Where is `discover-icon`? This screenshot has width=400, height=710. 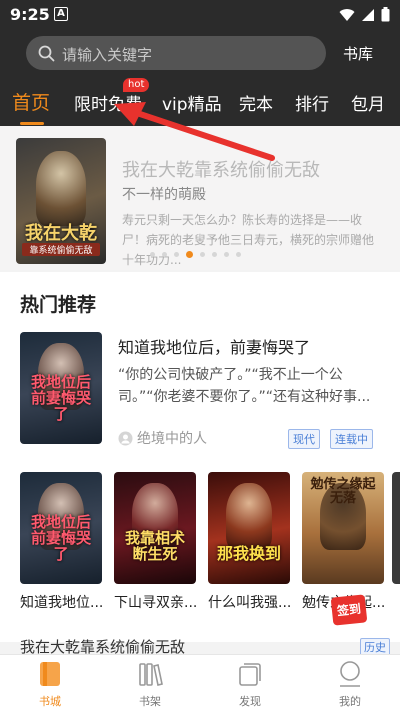 discover-icon is located at coordinates (250, 674).